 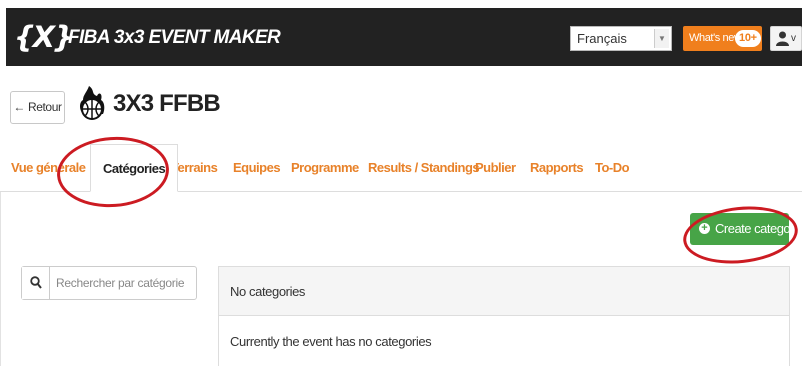 I want to click on search-icon, so click(x=36, y=282).